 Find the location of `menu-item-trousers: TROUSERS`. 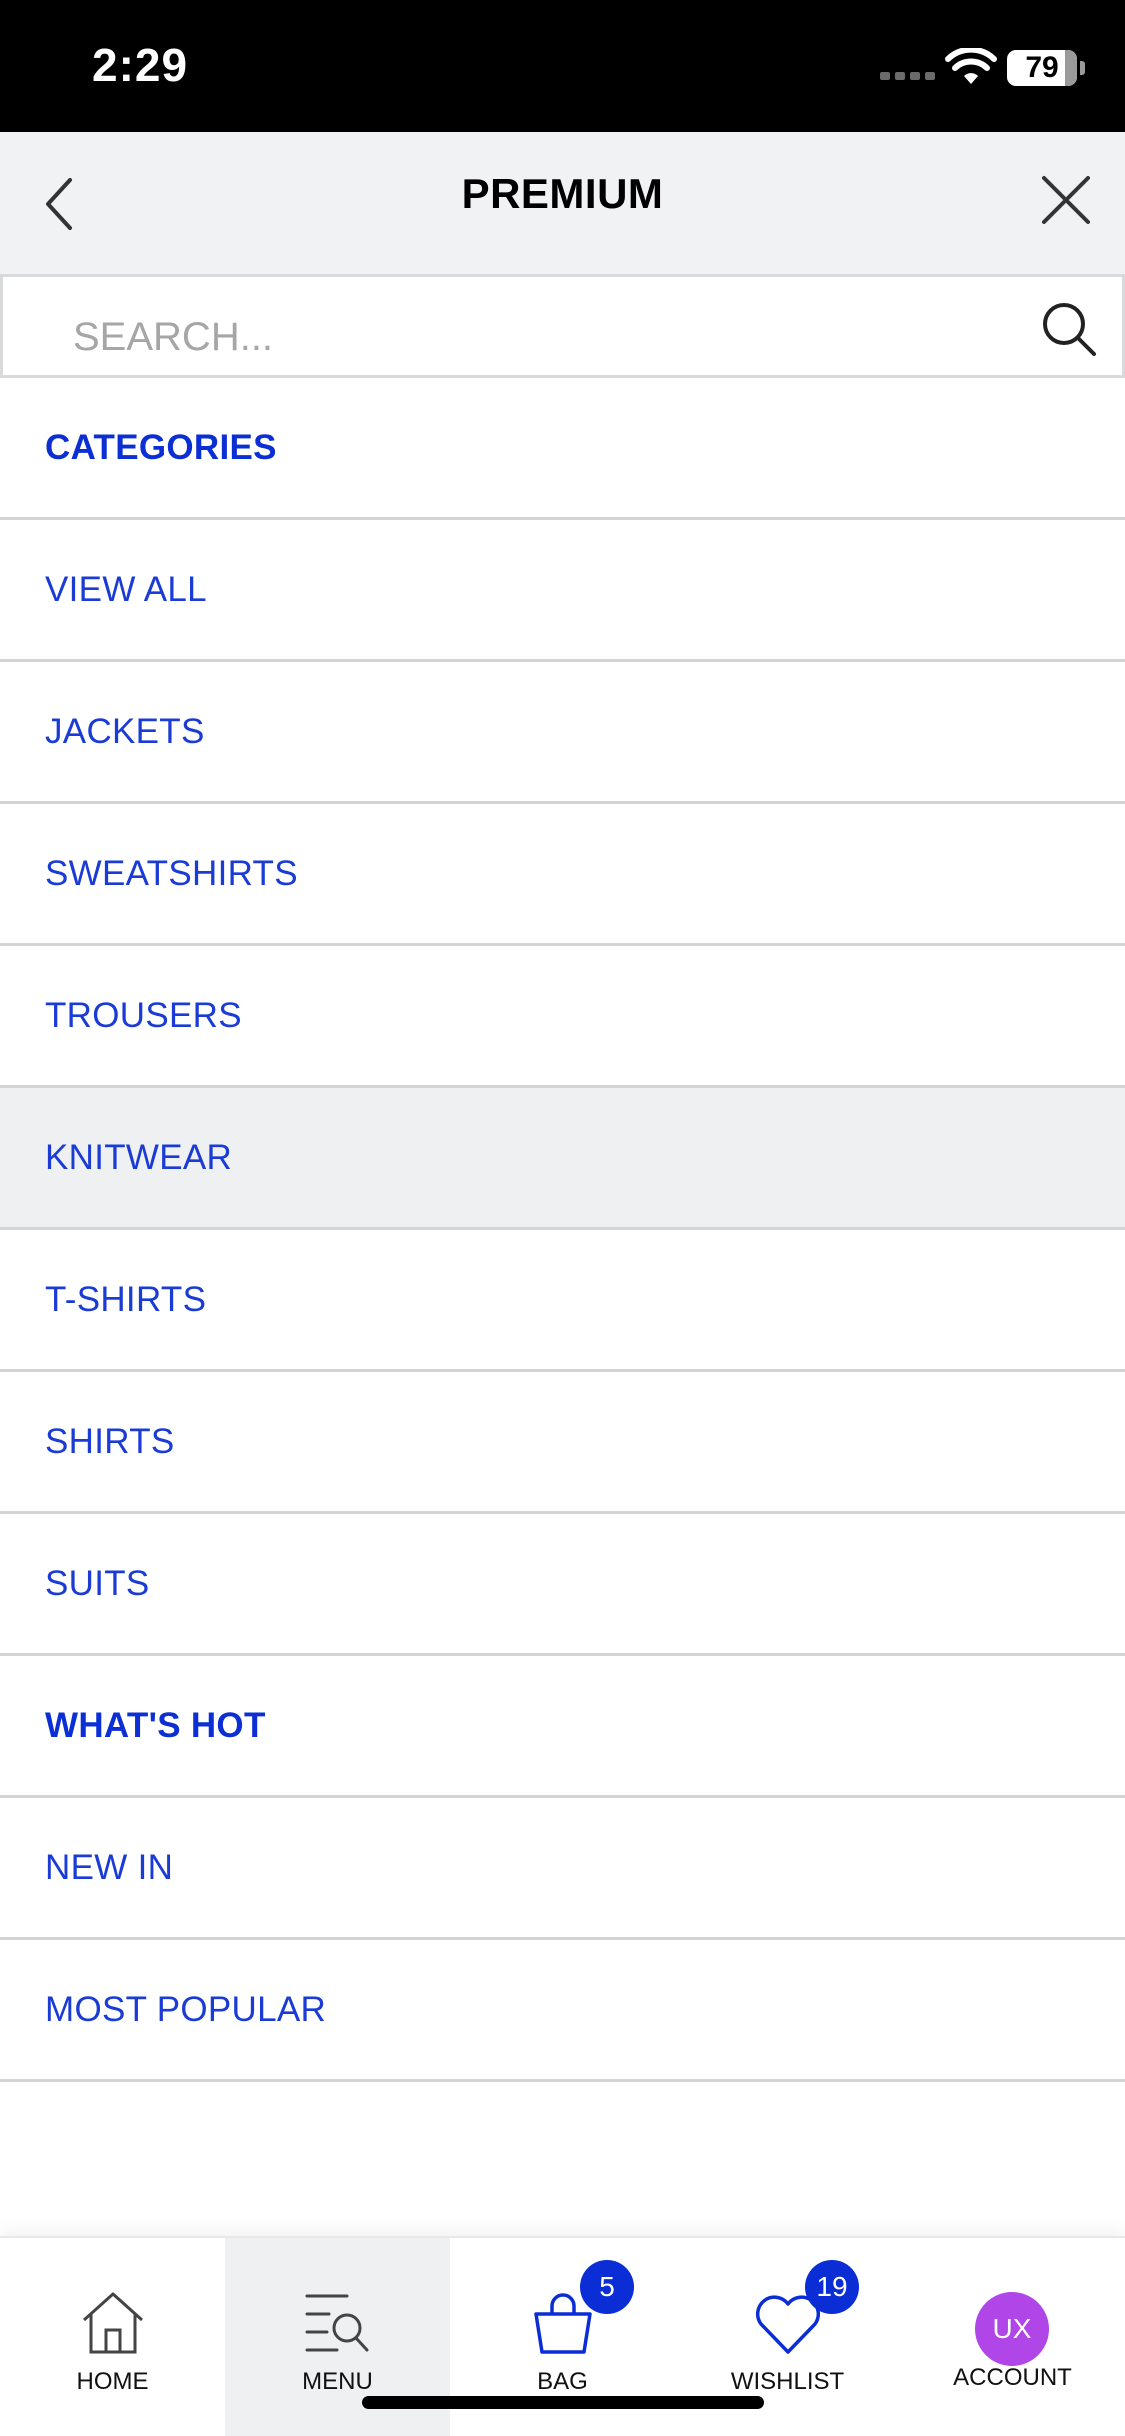

menu-item-trousers: TROUSERS is located at coordinates (562, 1017).